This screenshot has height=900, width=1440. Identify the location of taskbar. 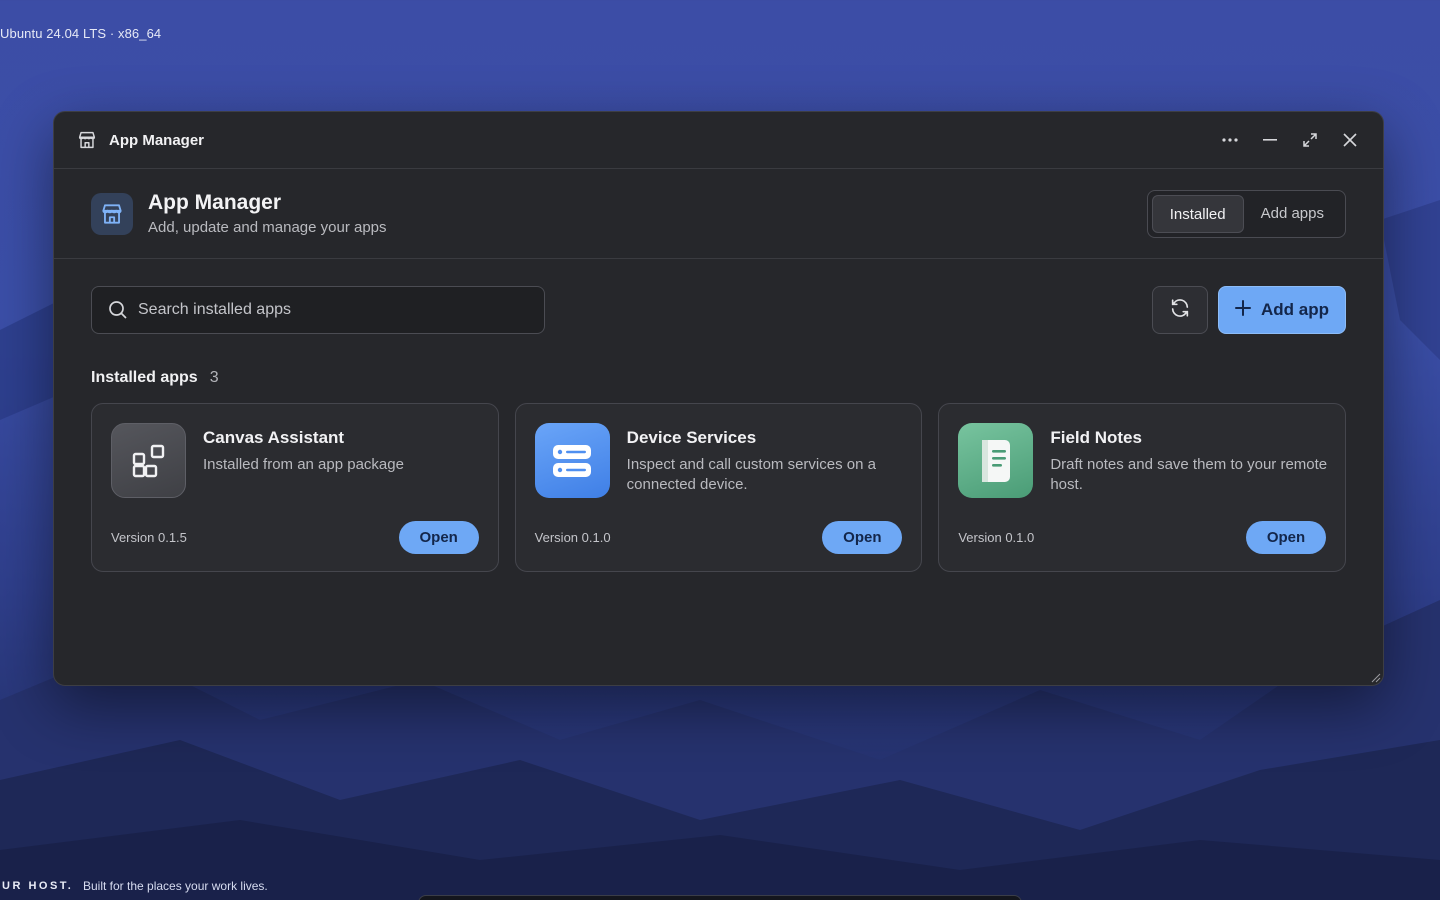
(720, 897).